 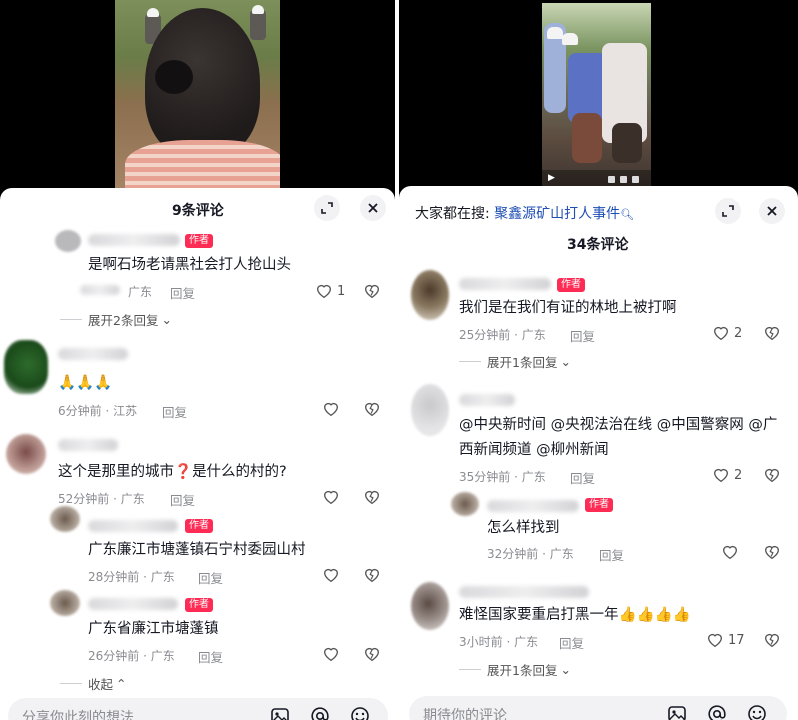 I want to click on search-term-link: 聚鑫源矿山打人事件, so click(x=557, y=214).